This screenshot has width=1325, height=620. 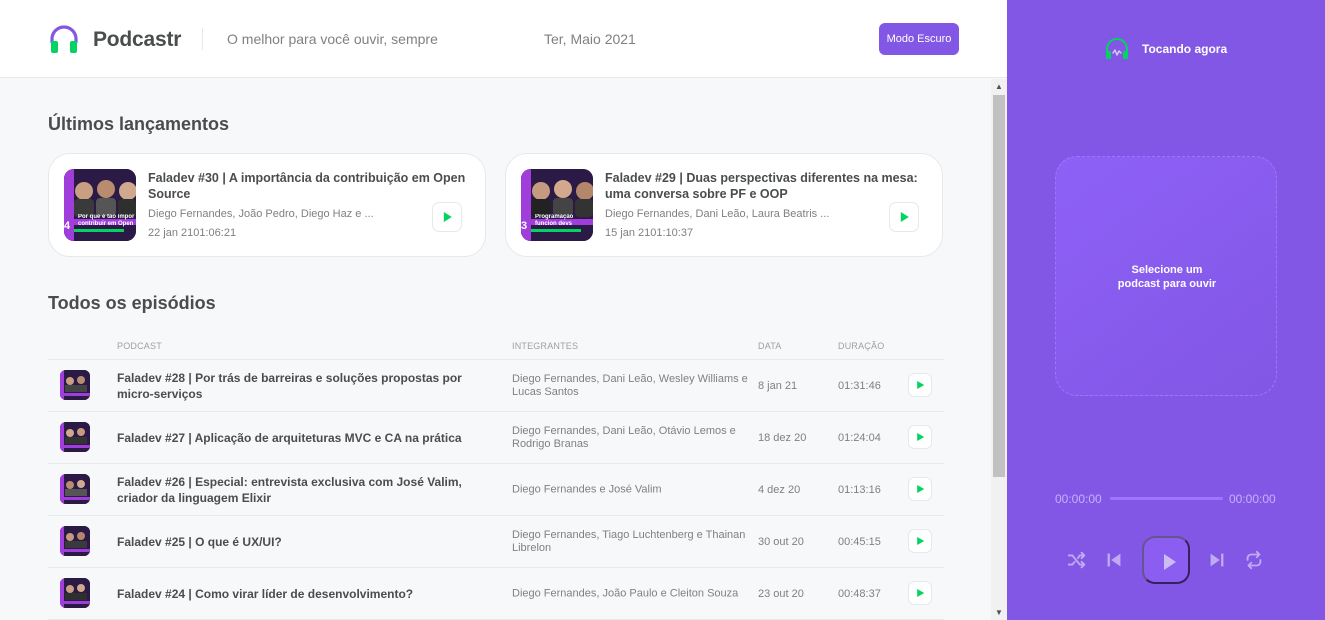 I want to click on episode-date: 4 dez 20, so click(x=779, y=489).